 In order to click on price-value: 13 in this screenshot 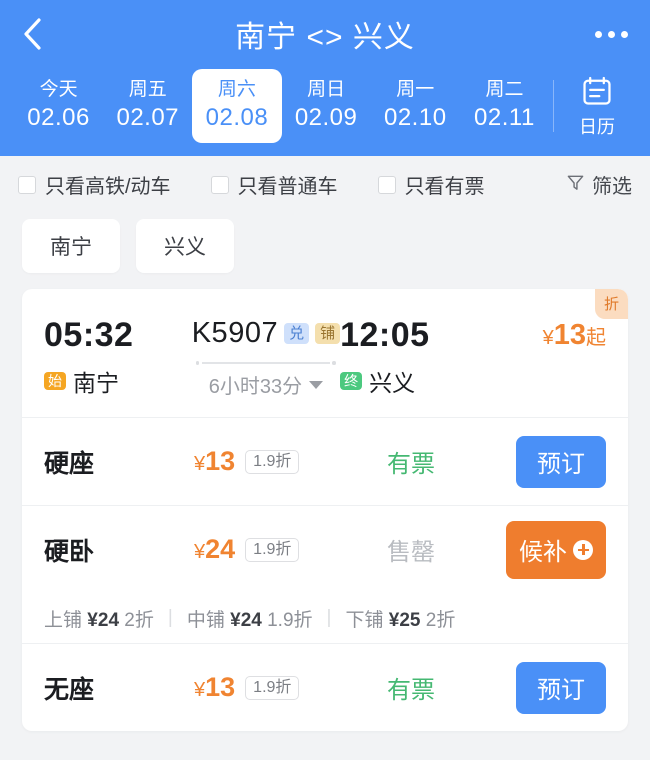, I will do `click(569, 335)`.